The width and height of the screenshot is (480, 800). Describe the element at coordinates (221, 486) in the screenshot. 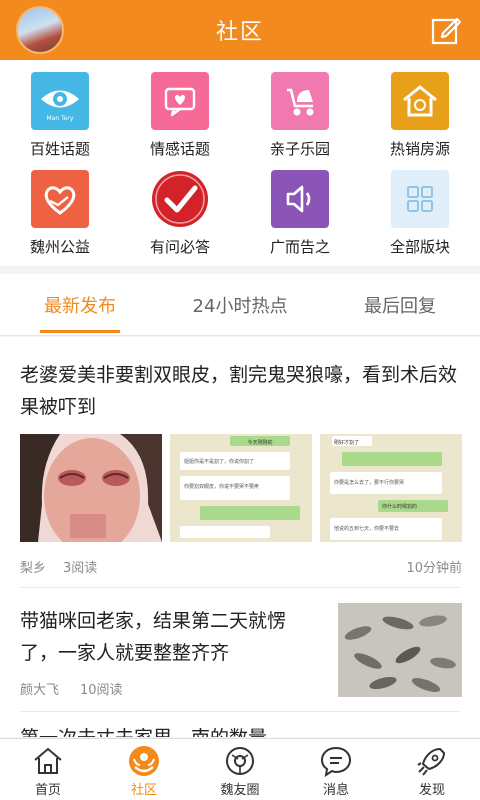

I see `svg-text: 你要割双眼皮，你说不要哭不要疼` at that location.